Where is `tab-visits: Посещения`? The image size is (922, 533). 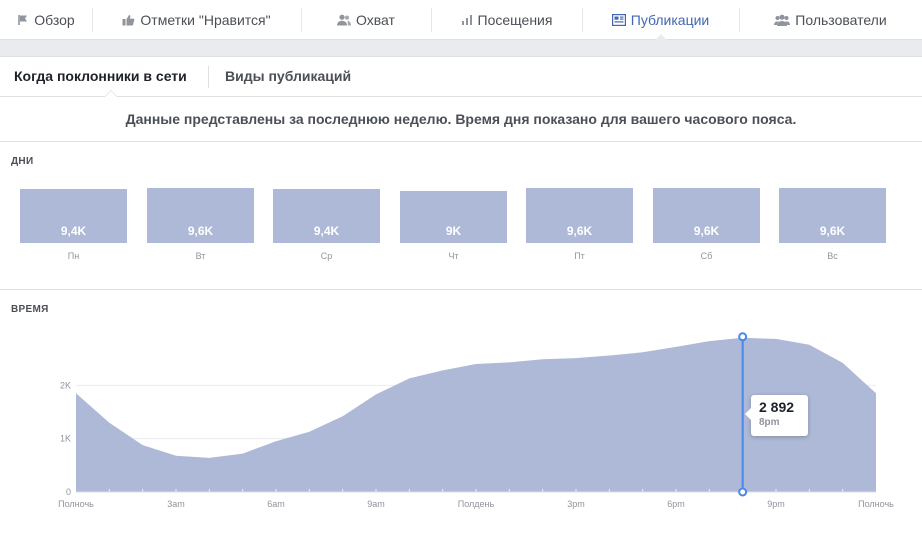
tab-visits: Посещения is located at coordinates (506, 20).